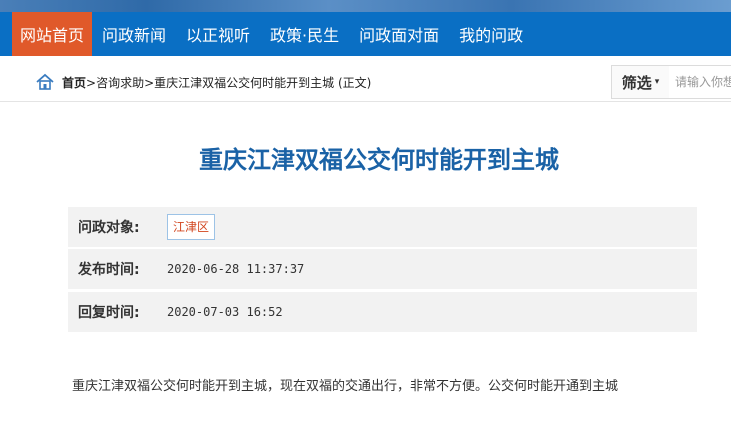 The height and width of the screenshot is (426, 731). Describe the element at coordinates (382, 227) in the screenshot. I see `target-row: 问政对象: 江津区` at that location.